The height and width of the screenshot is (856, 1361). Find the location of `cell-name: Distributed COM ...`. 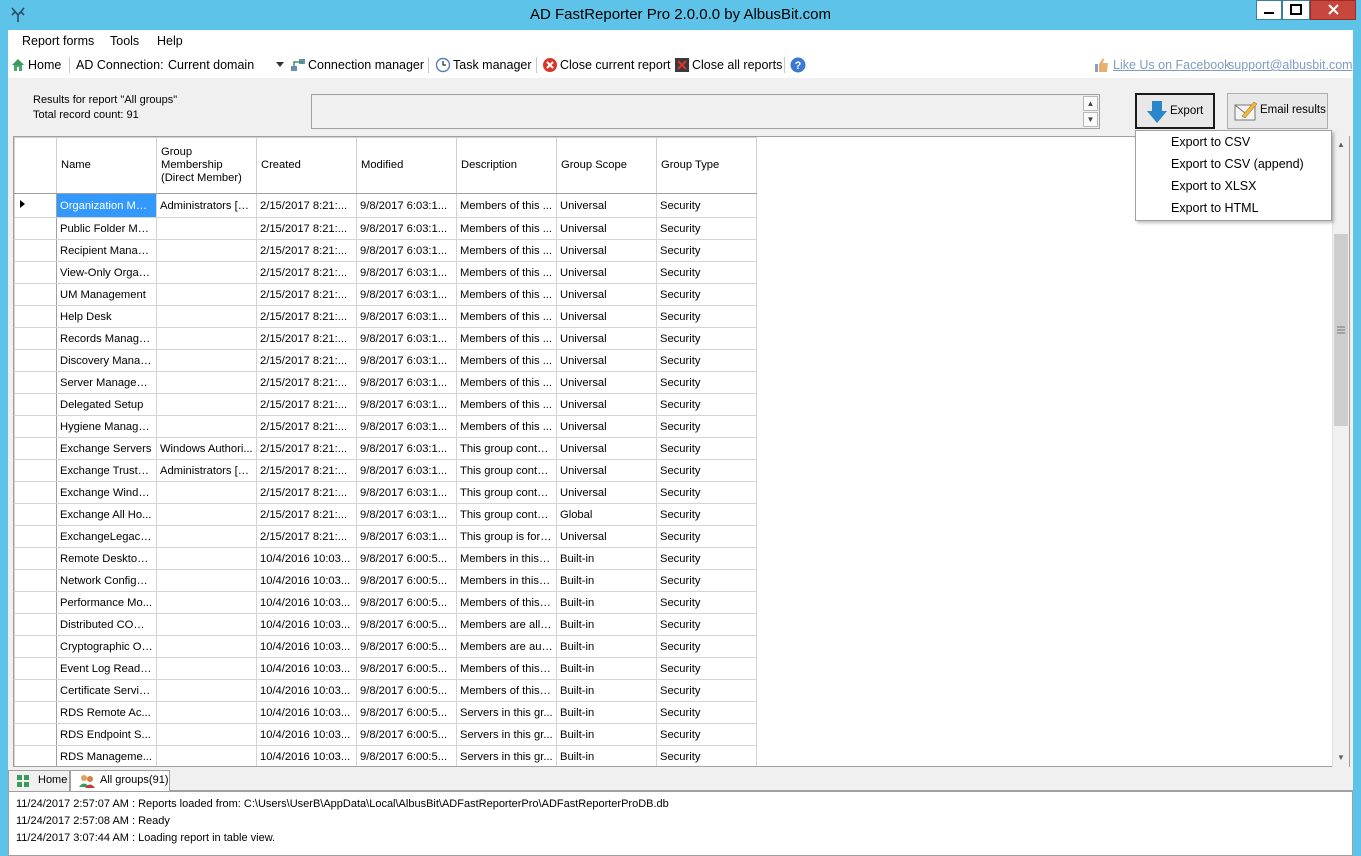

cell-name: Distributed COM ... is located at coordinates (106, 624).